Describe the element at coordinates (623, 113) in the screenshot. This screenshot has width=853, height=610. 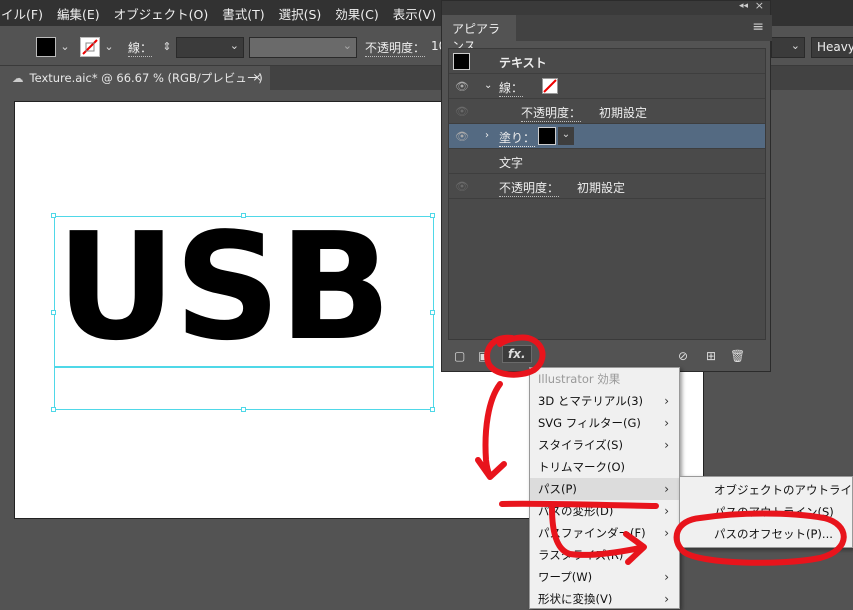
I see `stroke-opacity-value: 初期設定` at that location.